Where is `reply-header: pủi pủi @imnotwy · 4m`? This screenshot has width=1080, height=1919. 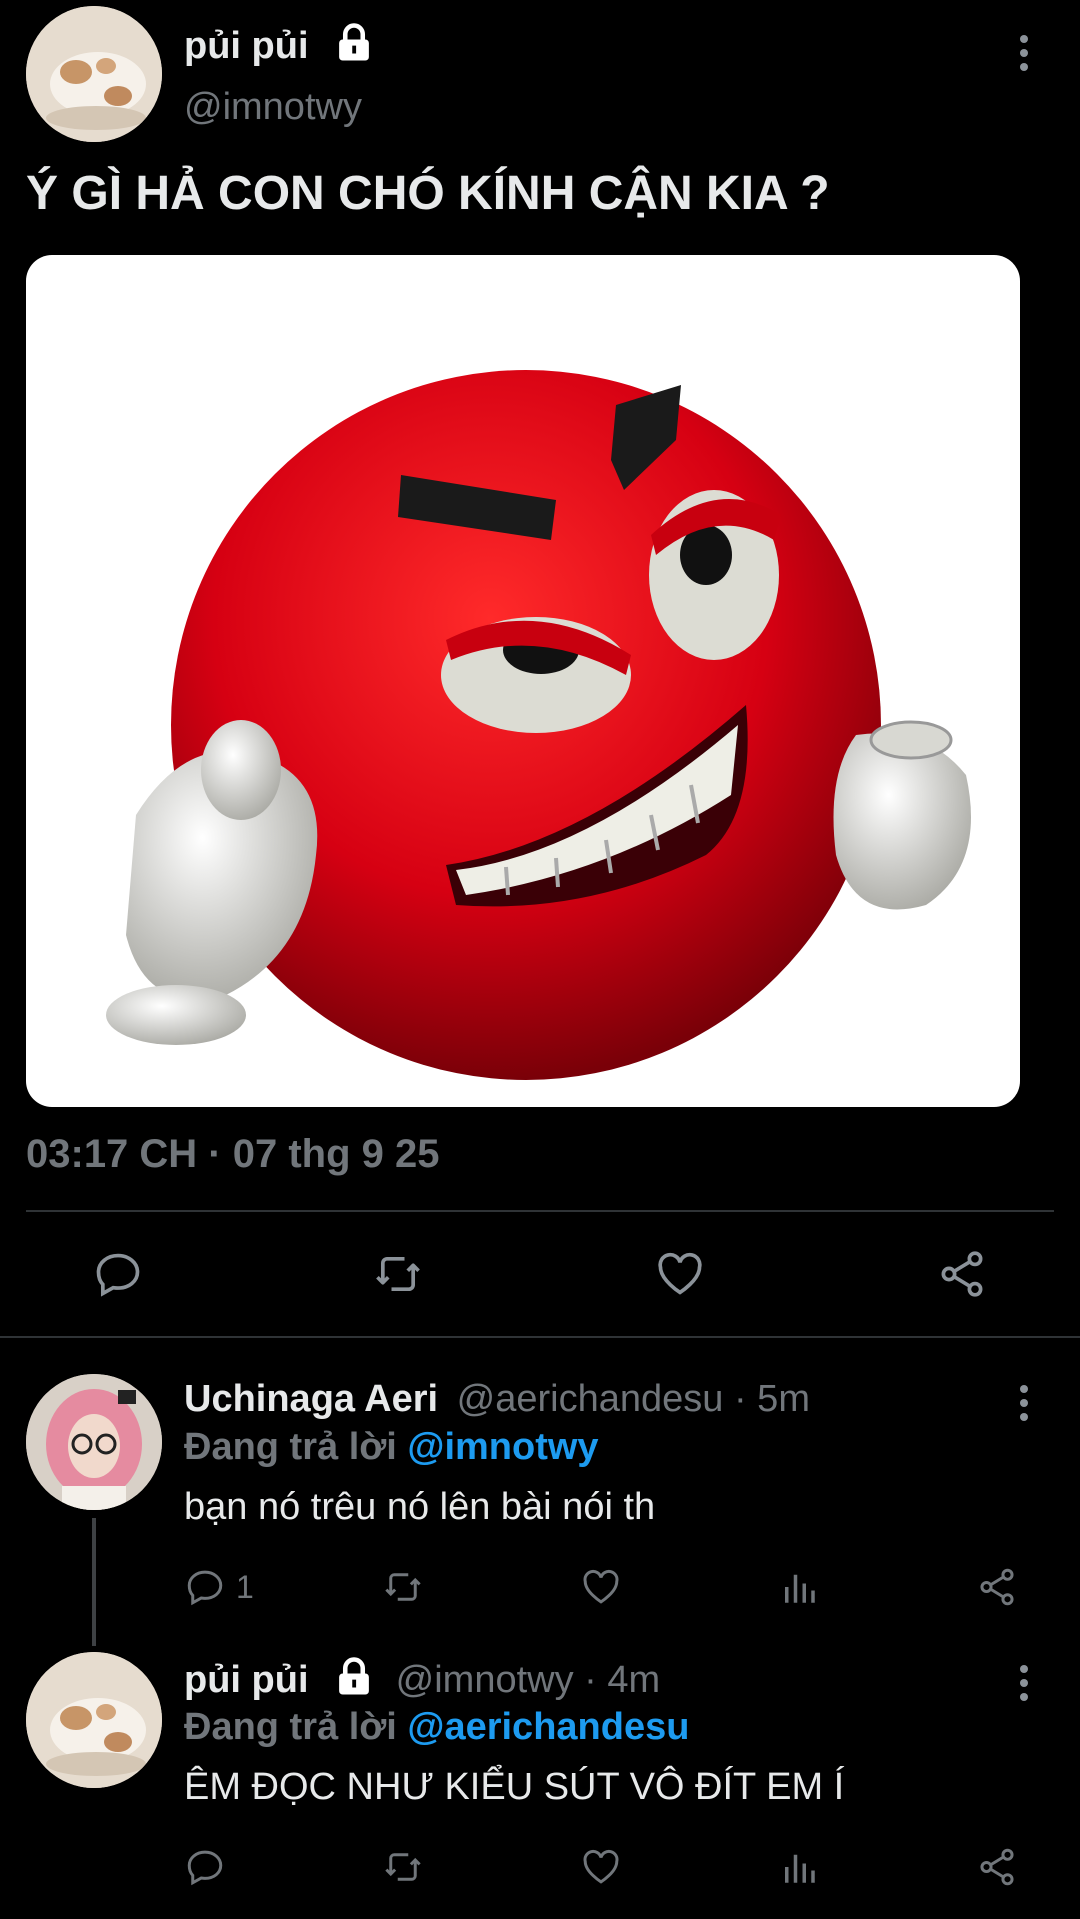
reply-header: pủi pủi @imnotwy · 4m is located at coordinates (422, 1682).